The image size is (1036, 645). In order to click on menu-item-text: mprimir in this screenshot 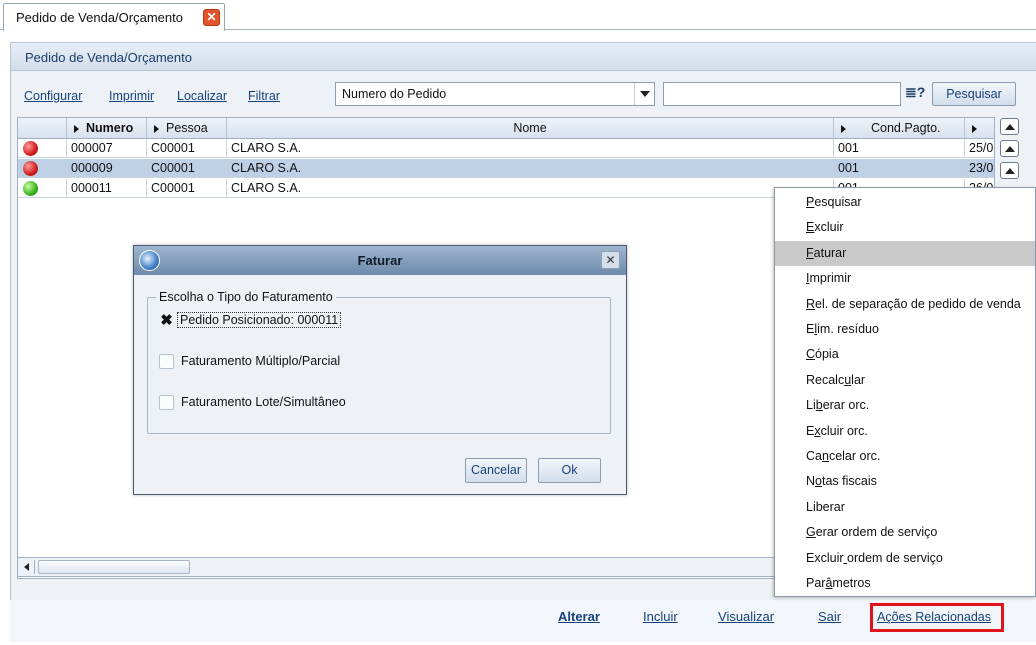, I will do `click(830, 278)`.